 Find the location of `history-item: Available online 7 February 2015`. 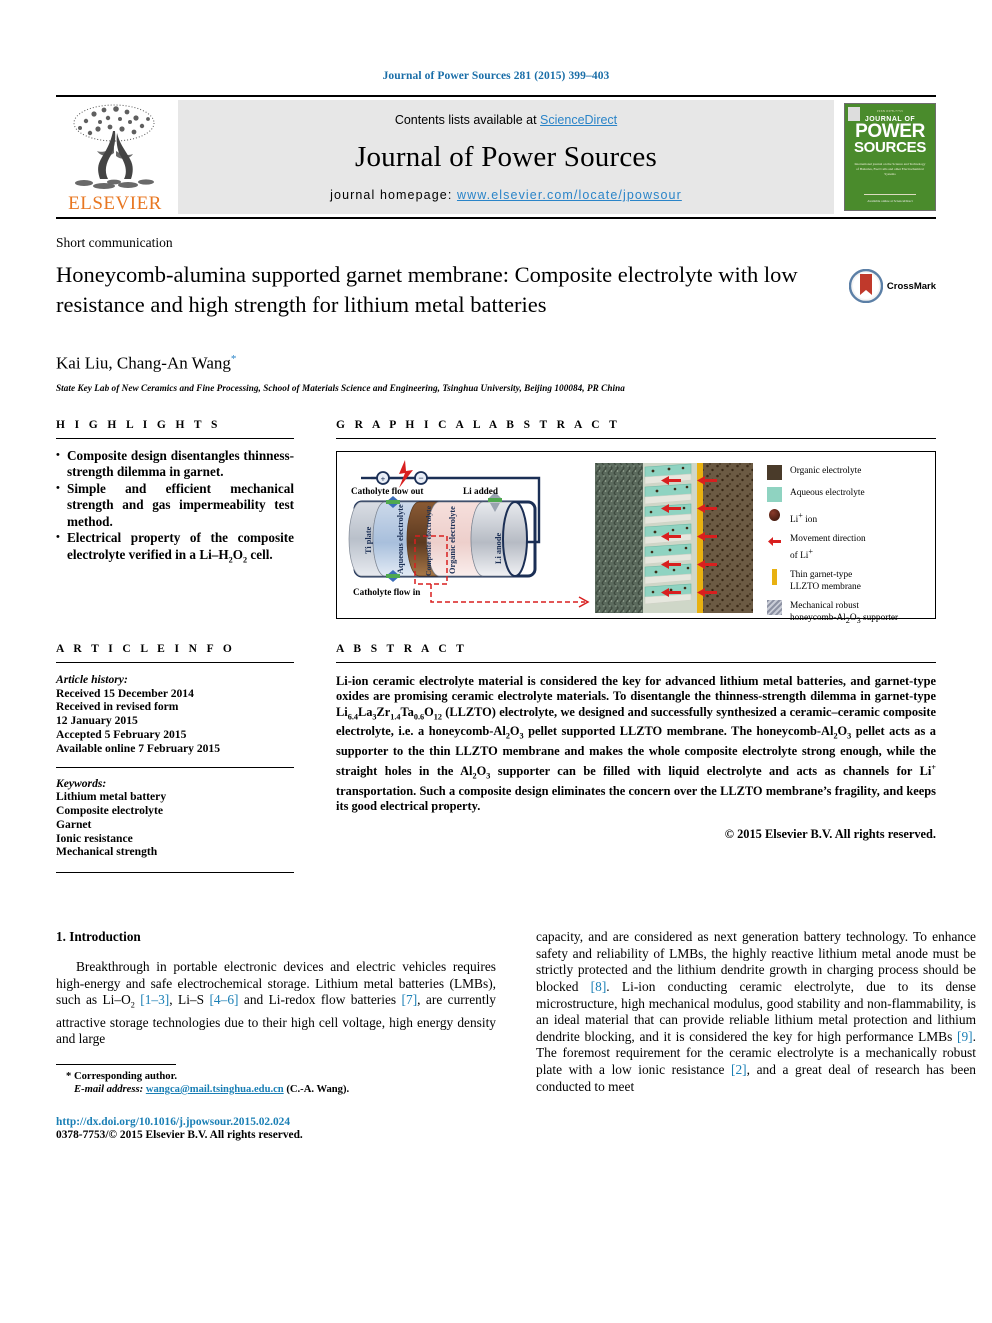

history-item: Available online 7 February 2015 is located at coordinates (138, 748).